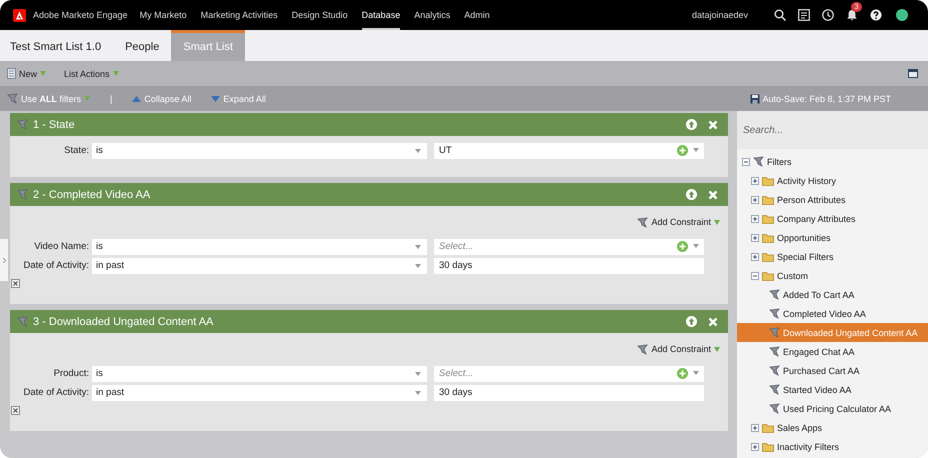 The width and height of the screenshot is (928, 458). Describe the element at coordinates (163, 15) in the screenshot. I see `nav-item: My Marketo` at that location.